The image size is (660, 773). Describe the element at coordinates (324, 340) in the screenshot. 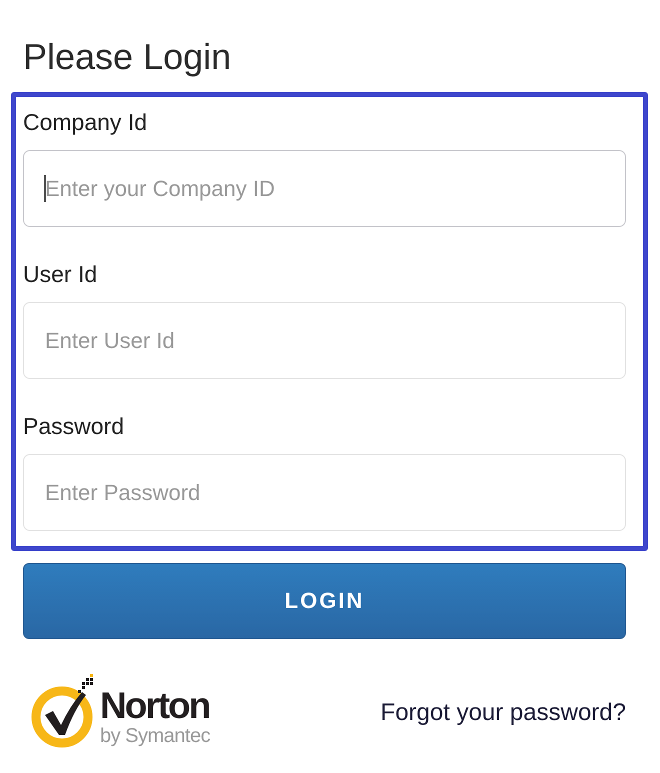

I see `input-field: Enter User Id` at that location.